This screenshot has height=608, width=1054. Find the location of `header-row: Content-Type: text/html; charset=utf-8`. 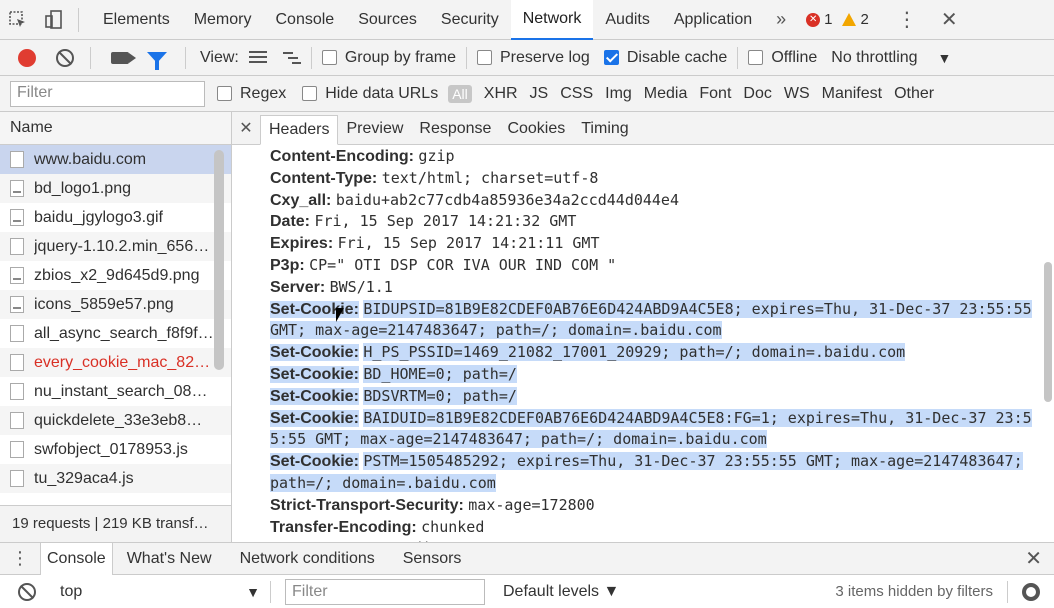

header-row: Content-Type: text/html; charset=utf-8 is located at coordinates (652, 179).